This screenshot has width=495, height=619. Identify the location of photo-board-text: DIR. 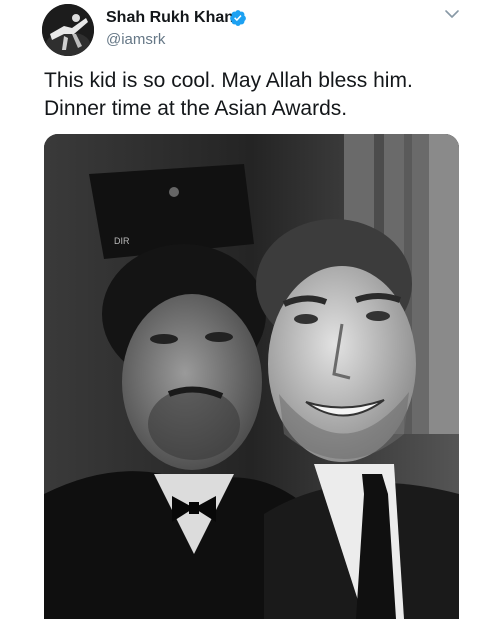
(122, 241).